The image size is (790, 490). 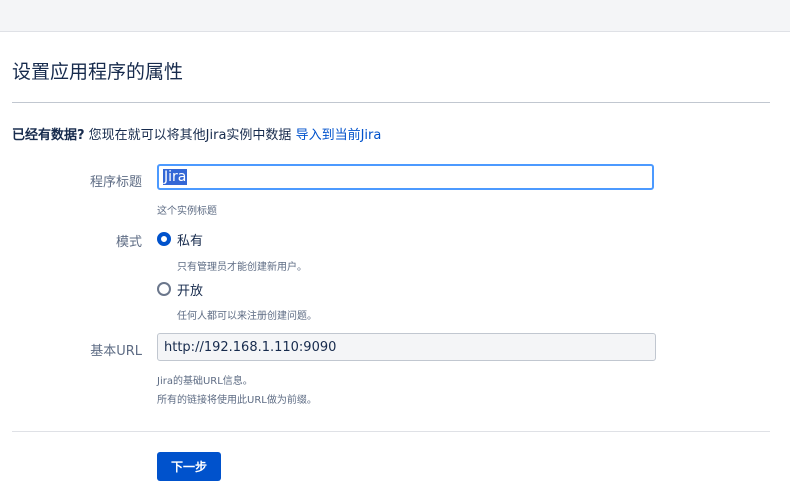 I want to click on import-text: 您现在就可以将其他Jira实例中数据, so click(x=190, y=135).